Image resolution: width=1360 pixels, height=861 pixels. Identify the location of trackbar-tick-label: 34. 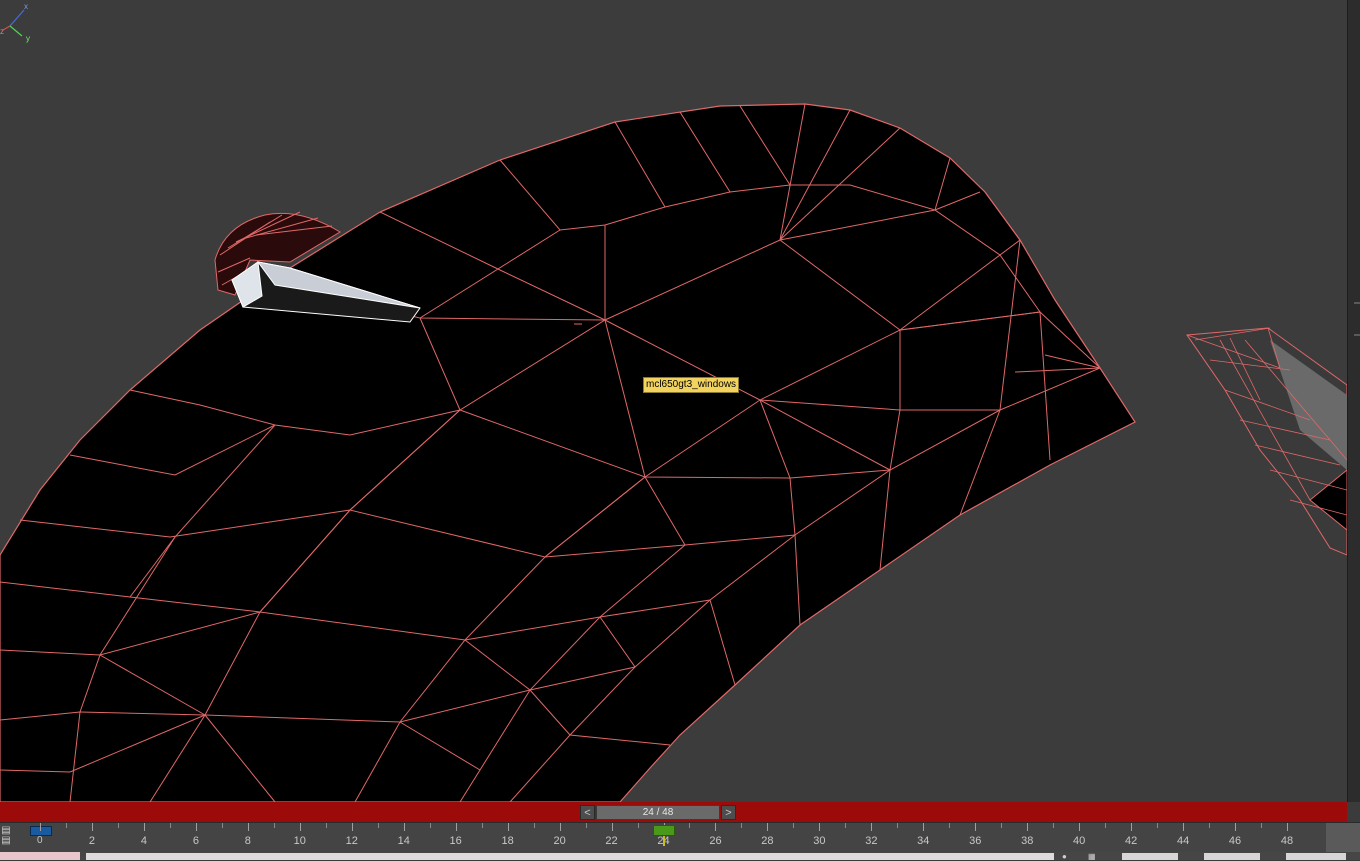
(923, 841).